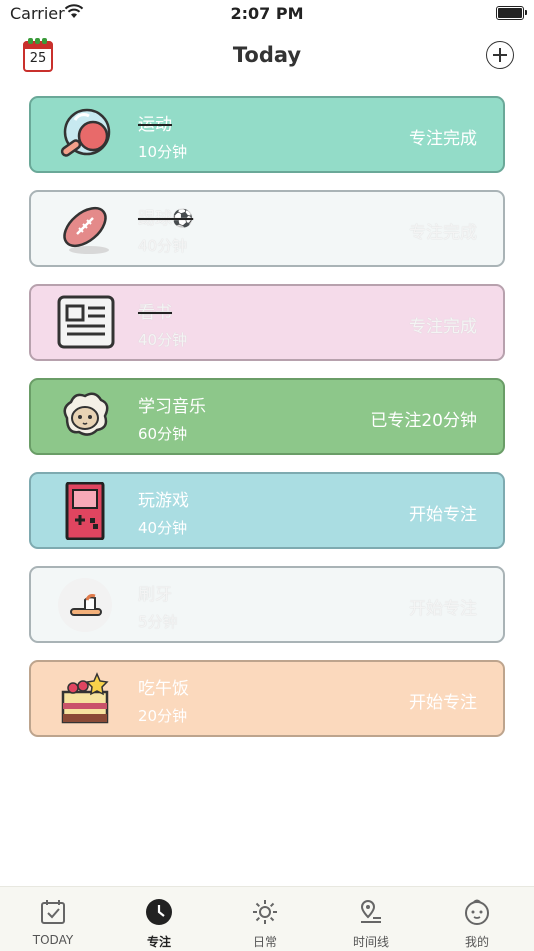 This screenshot has width=534, height=951. What do you see at coordinates (265, 912) in the screenshot?
I see `sun-icon` at bounding box center [265, 912].